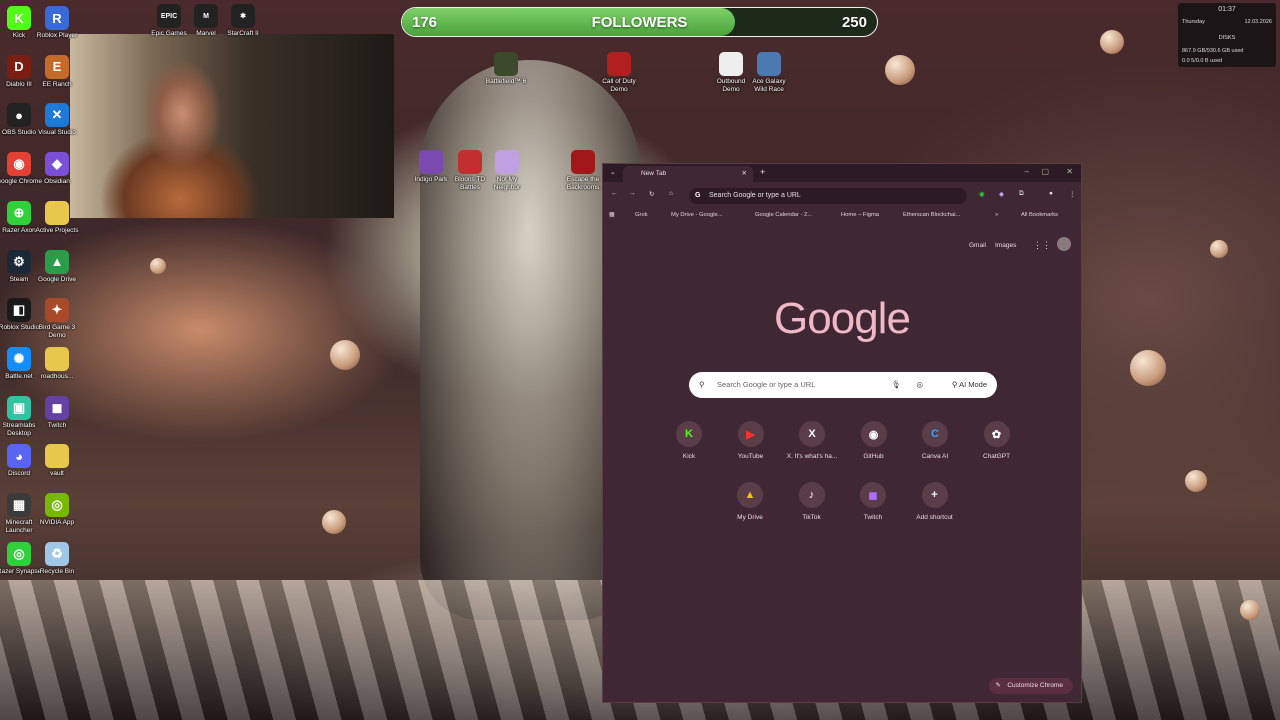  Describe the element at coordinates (998, 685) in the screenshot. I see `pencil-icon: ✎` at that location.